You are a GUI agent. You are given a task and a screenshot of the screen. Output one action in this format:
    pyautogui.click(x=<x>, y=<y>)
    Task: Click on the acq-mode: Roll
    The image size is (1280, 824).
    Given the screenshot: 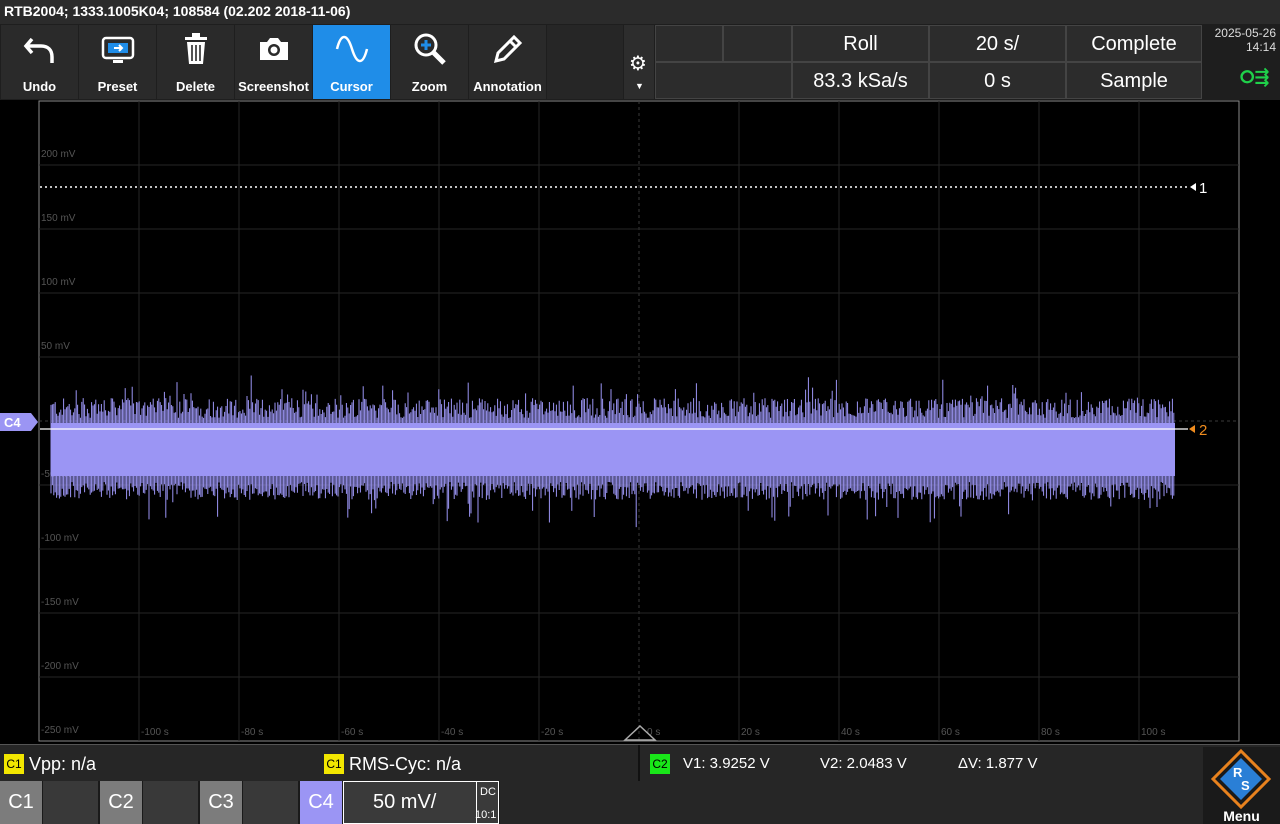 What is the action you would take?
    pyautogui.click(x=860, y=43)
    